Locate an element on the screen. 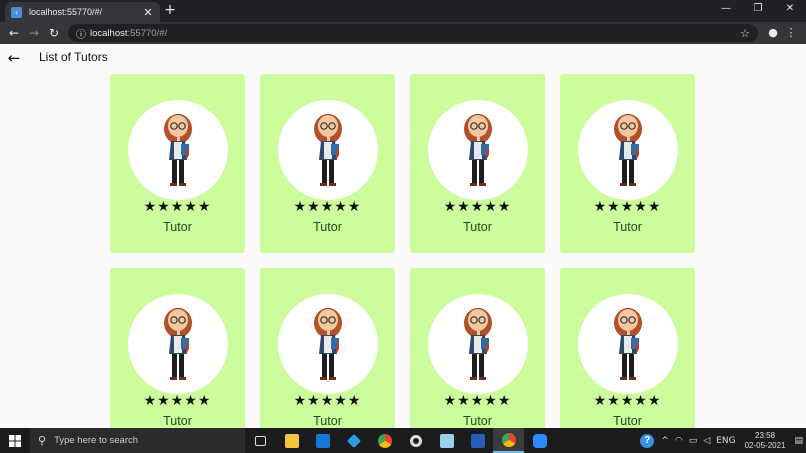 The width and height of the screenshot is (806, 453). flutter-favicon-icon: ‹ is located at coordinates (16, 12).